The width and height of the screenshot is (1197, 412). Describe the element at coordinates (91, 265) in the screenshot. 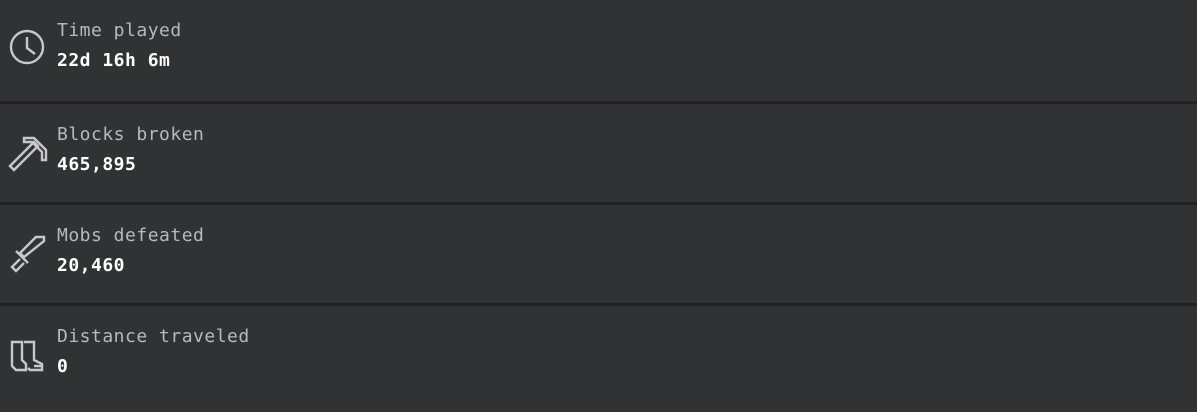

I see `stat-value: 20,460` at that location.